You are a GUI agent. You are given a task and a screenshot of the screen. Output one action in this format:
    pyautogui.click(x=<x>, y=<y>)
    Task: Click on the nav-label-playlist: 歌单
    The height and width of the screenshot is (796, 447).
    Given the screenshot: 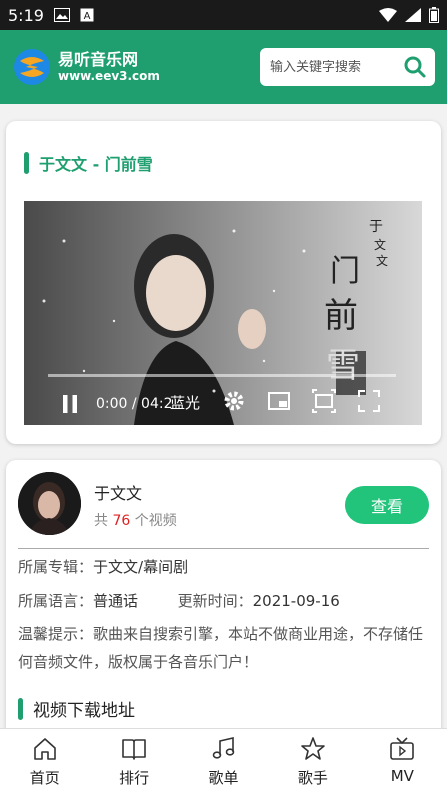 What is the action you would take?
    pyautogui.click(x=223, y=778)
    